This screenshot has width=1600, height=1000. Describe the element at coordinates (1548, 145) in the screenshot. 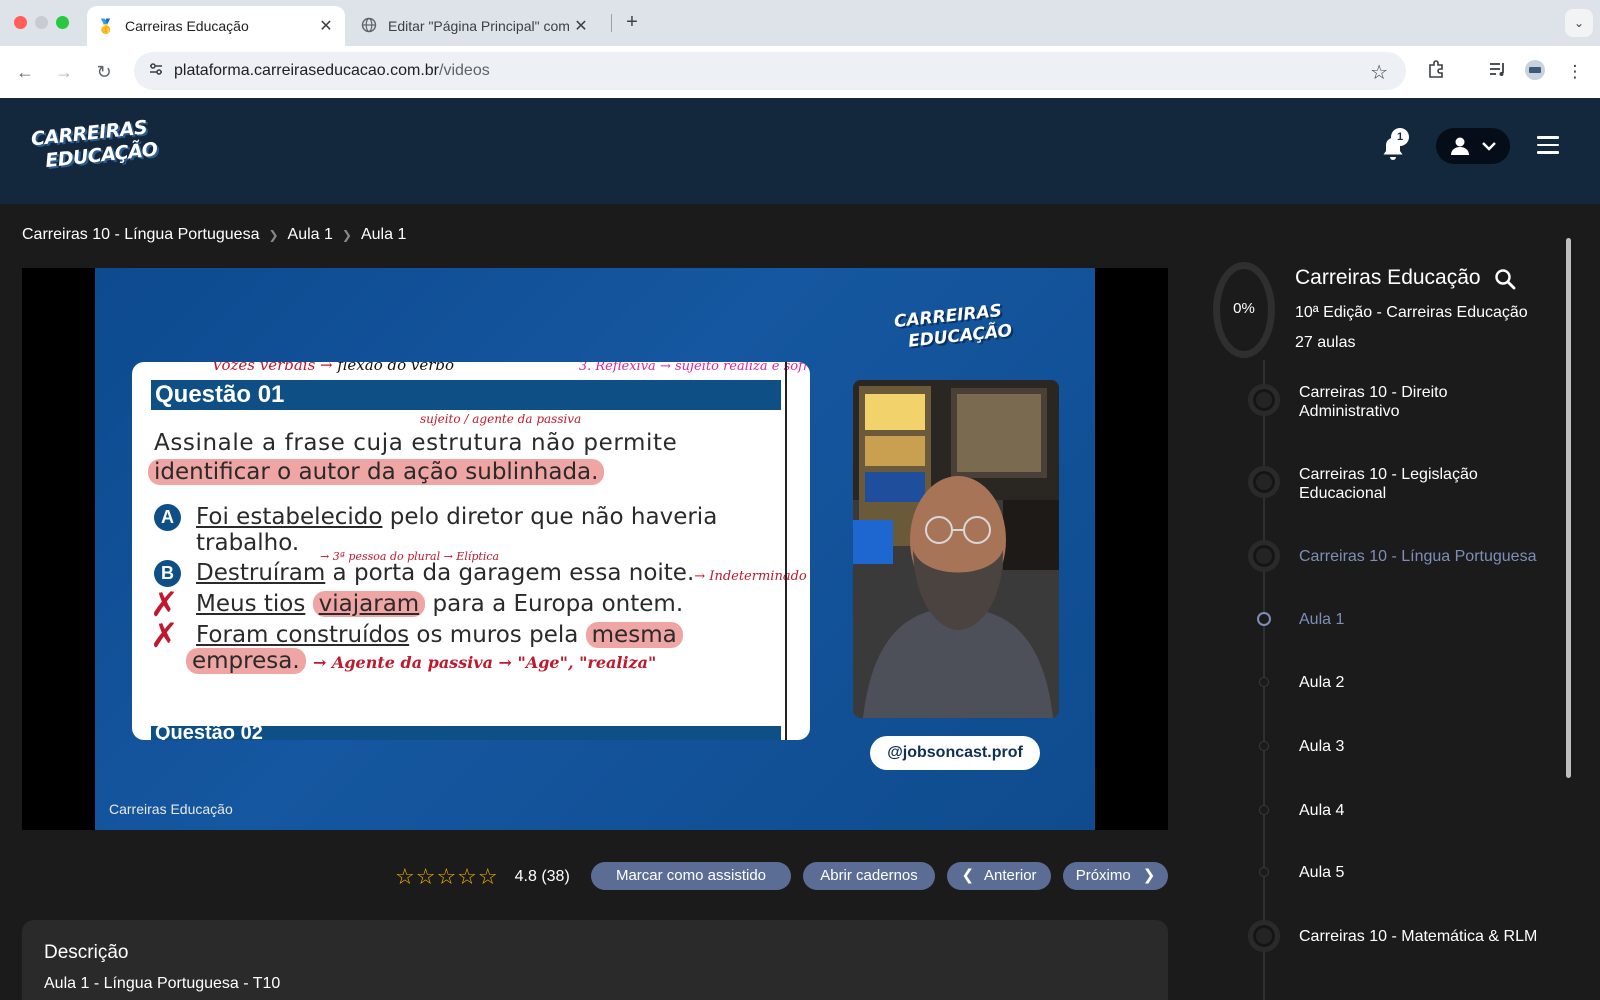

I see `hamburger-menu-icon` at that location.